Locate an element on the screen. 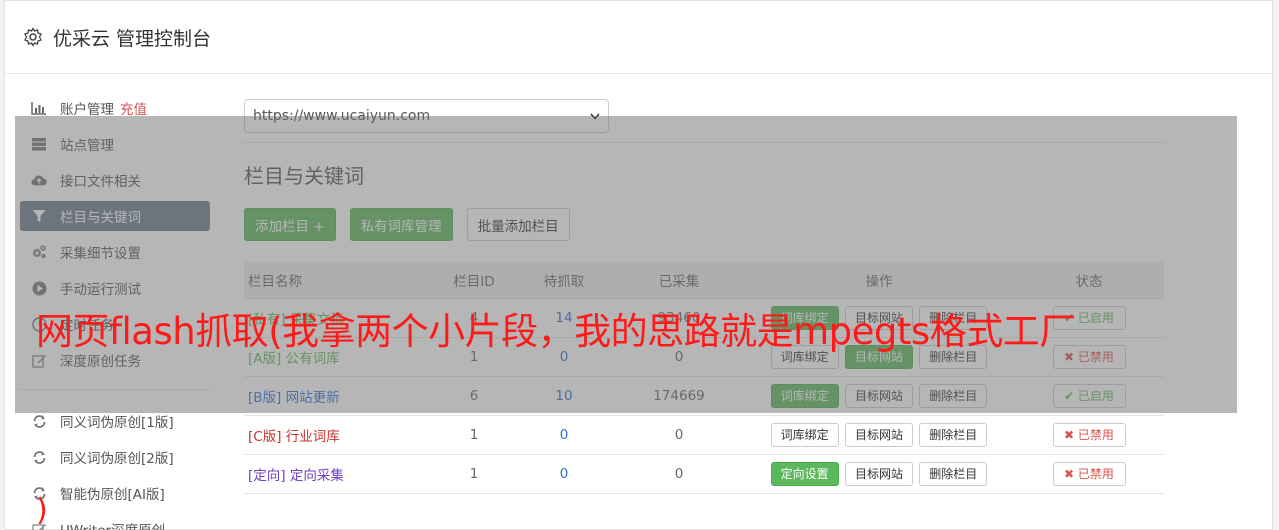  sidebar-item-label: 同义词伪原创[1版] is located at coordinates (117, 423).